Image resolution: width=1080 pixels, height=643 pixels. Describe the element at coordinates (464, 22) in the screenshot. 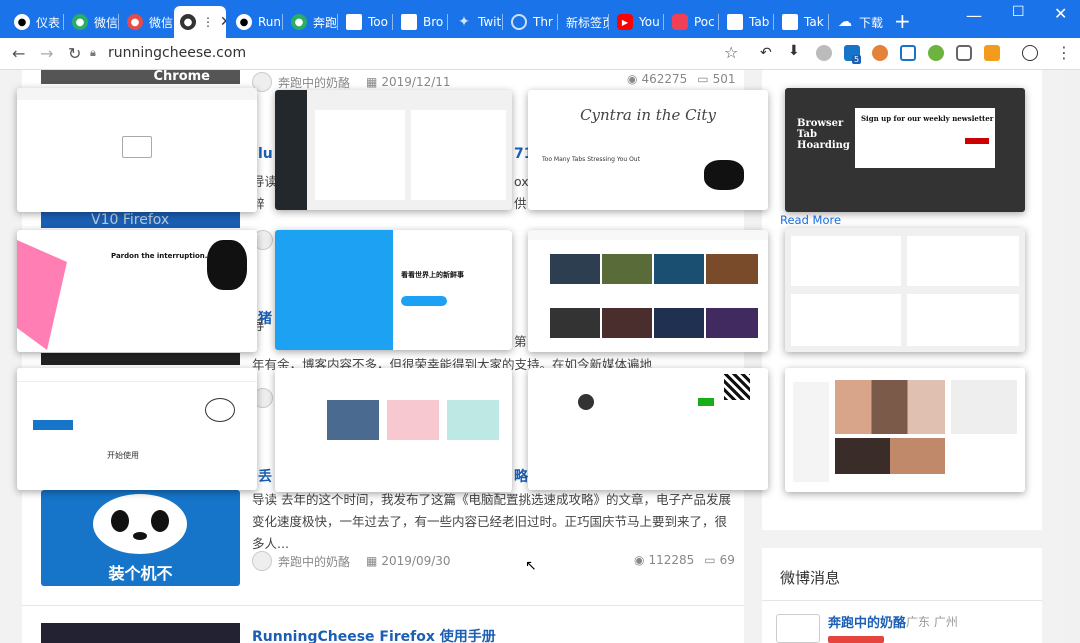

I see `twitter-icon: ✦` at that location.